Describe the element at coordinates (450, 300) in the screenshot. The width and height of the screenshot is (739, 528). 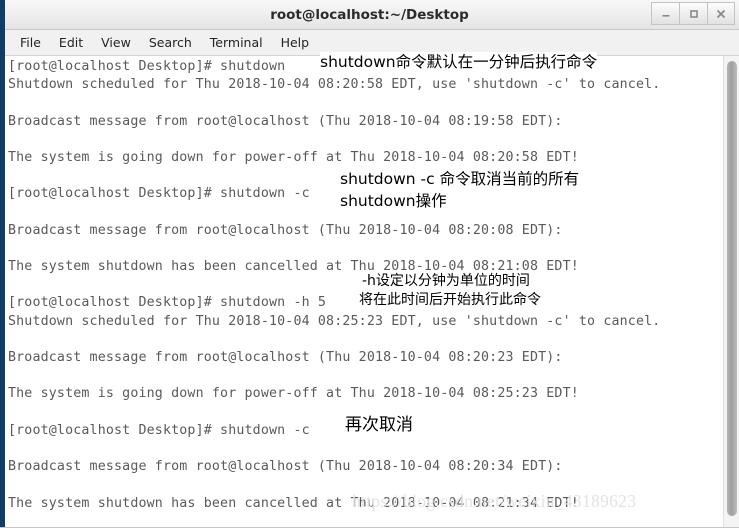
I see `annotation-delayed-exec: 将在此时间后开始执行此命令` at that location.